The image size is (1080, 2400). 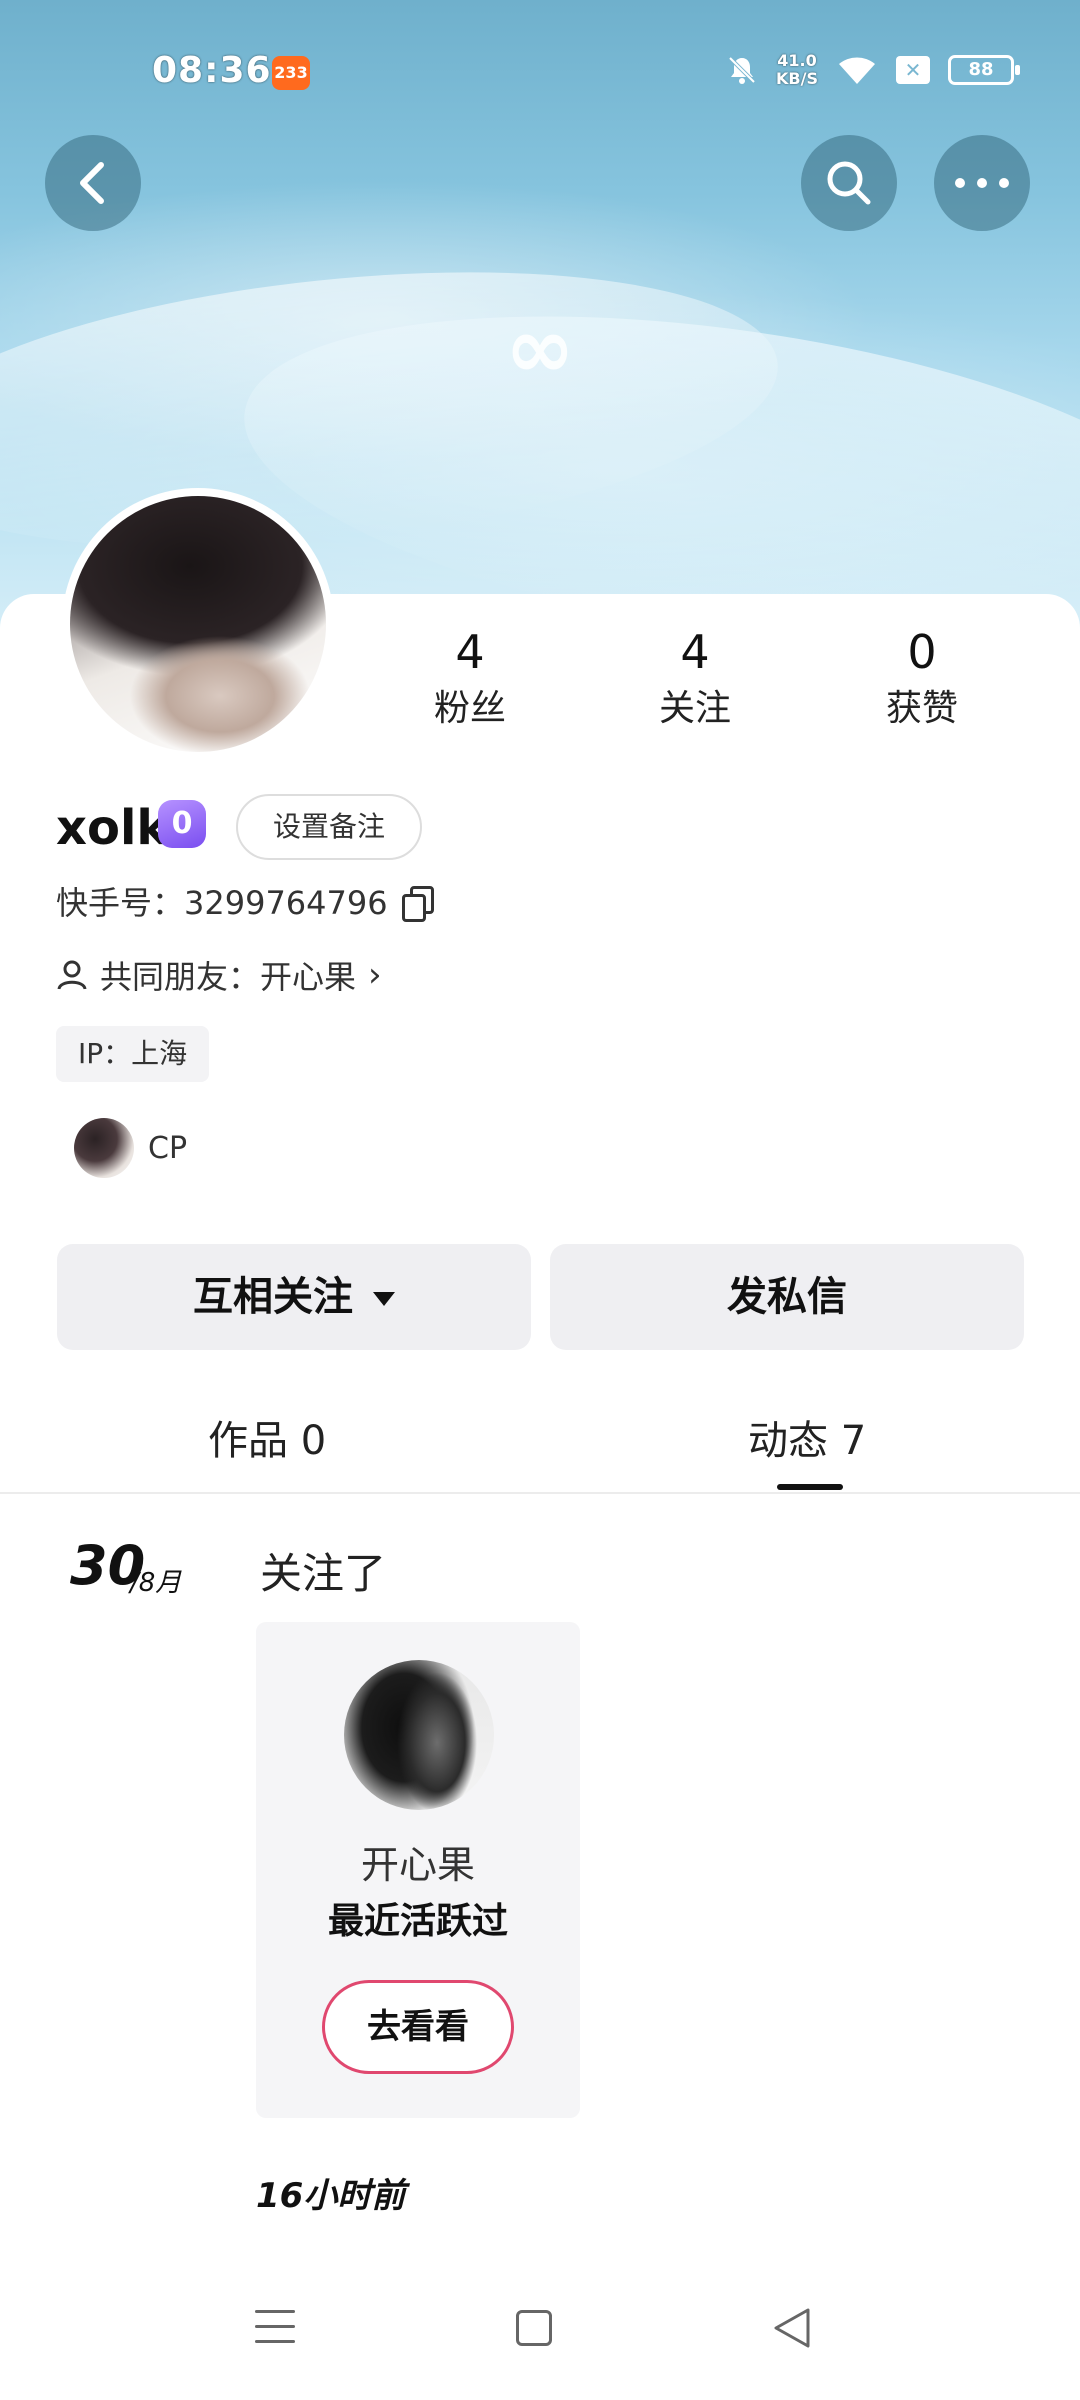 What do you see at coordinates (168, 1148) in the screenshot?
I see `cp-label: CP` at bounding box center [168, 1148].